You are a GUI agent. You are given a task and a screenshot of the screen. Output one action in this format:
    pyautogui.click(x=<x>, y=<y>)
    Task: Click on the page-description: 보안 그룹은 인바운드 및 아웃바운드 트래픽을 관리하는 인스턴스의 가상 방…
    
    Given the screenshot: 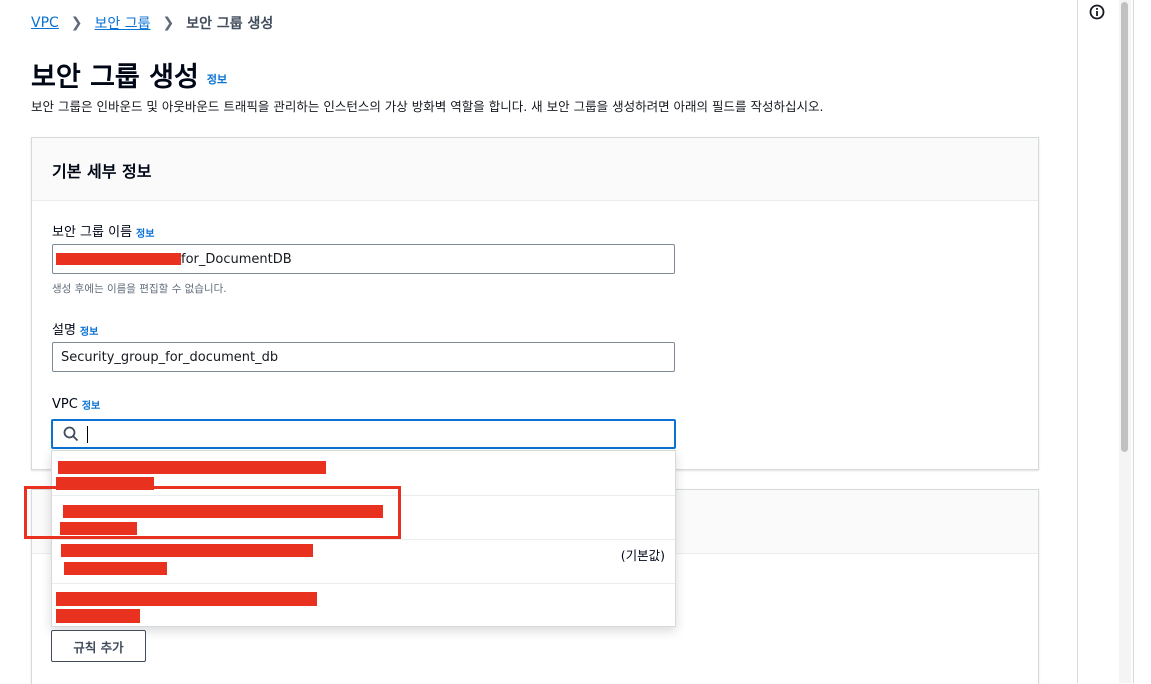 What is the action you would take?
    pyautogui.click(x=427, y=106)
    